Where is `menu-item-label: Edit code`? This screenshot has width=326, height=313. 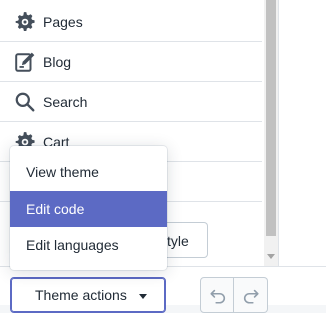
menu-item-label: Edit code is located at coordinates (55, 209).